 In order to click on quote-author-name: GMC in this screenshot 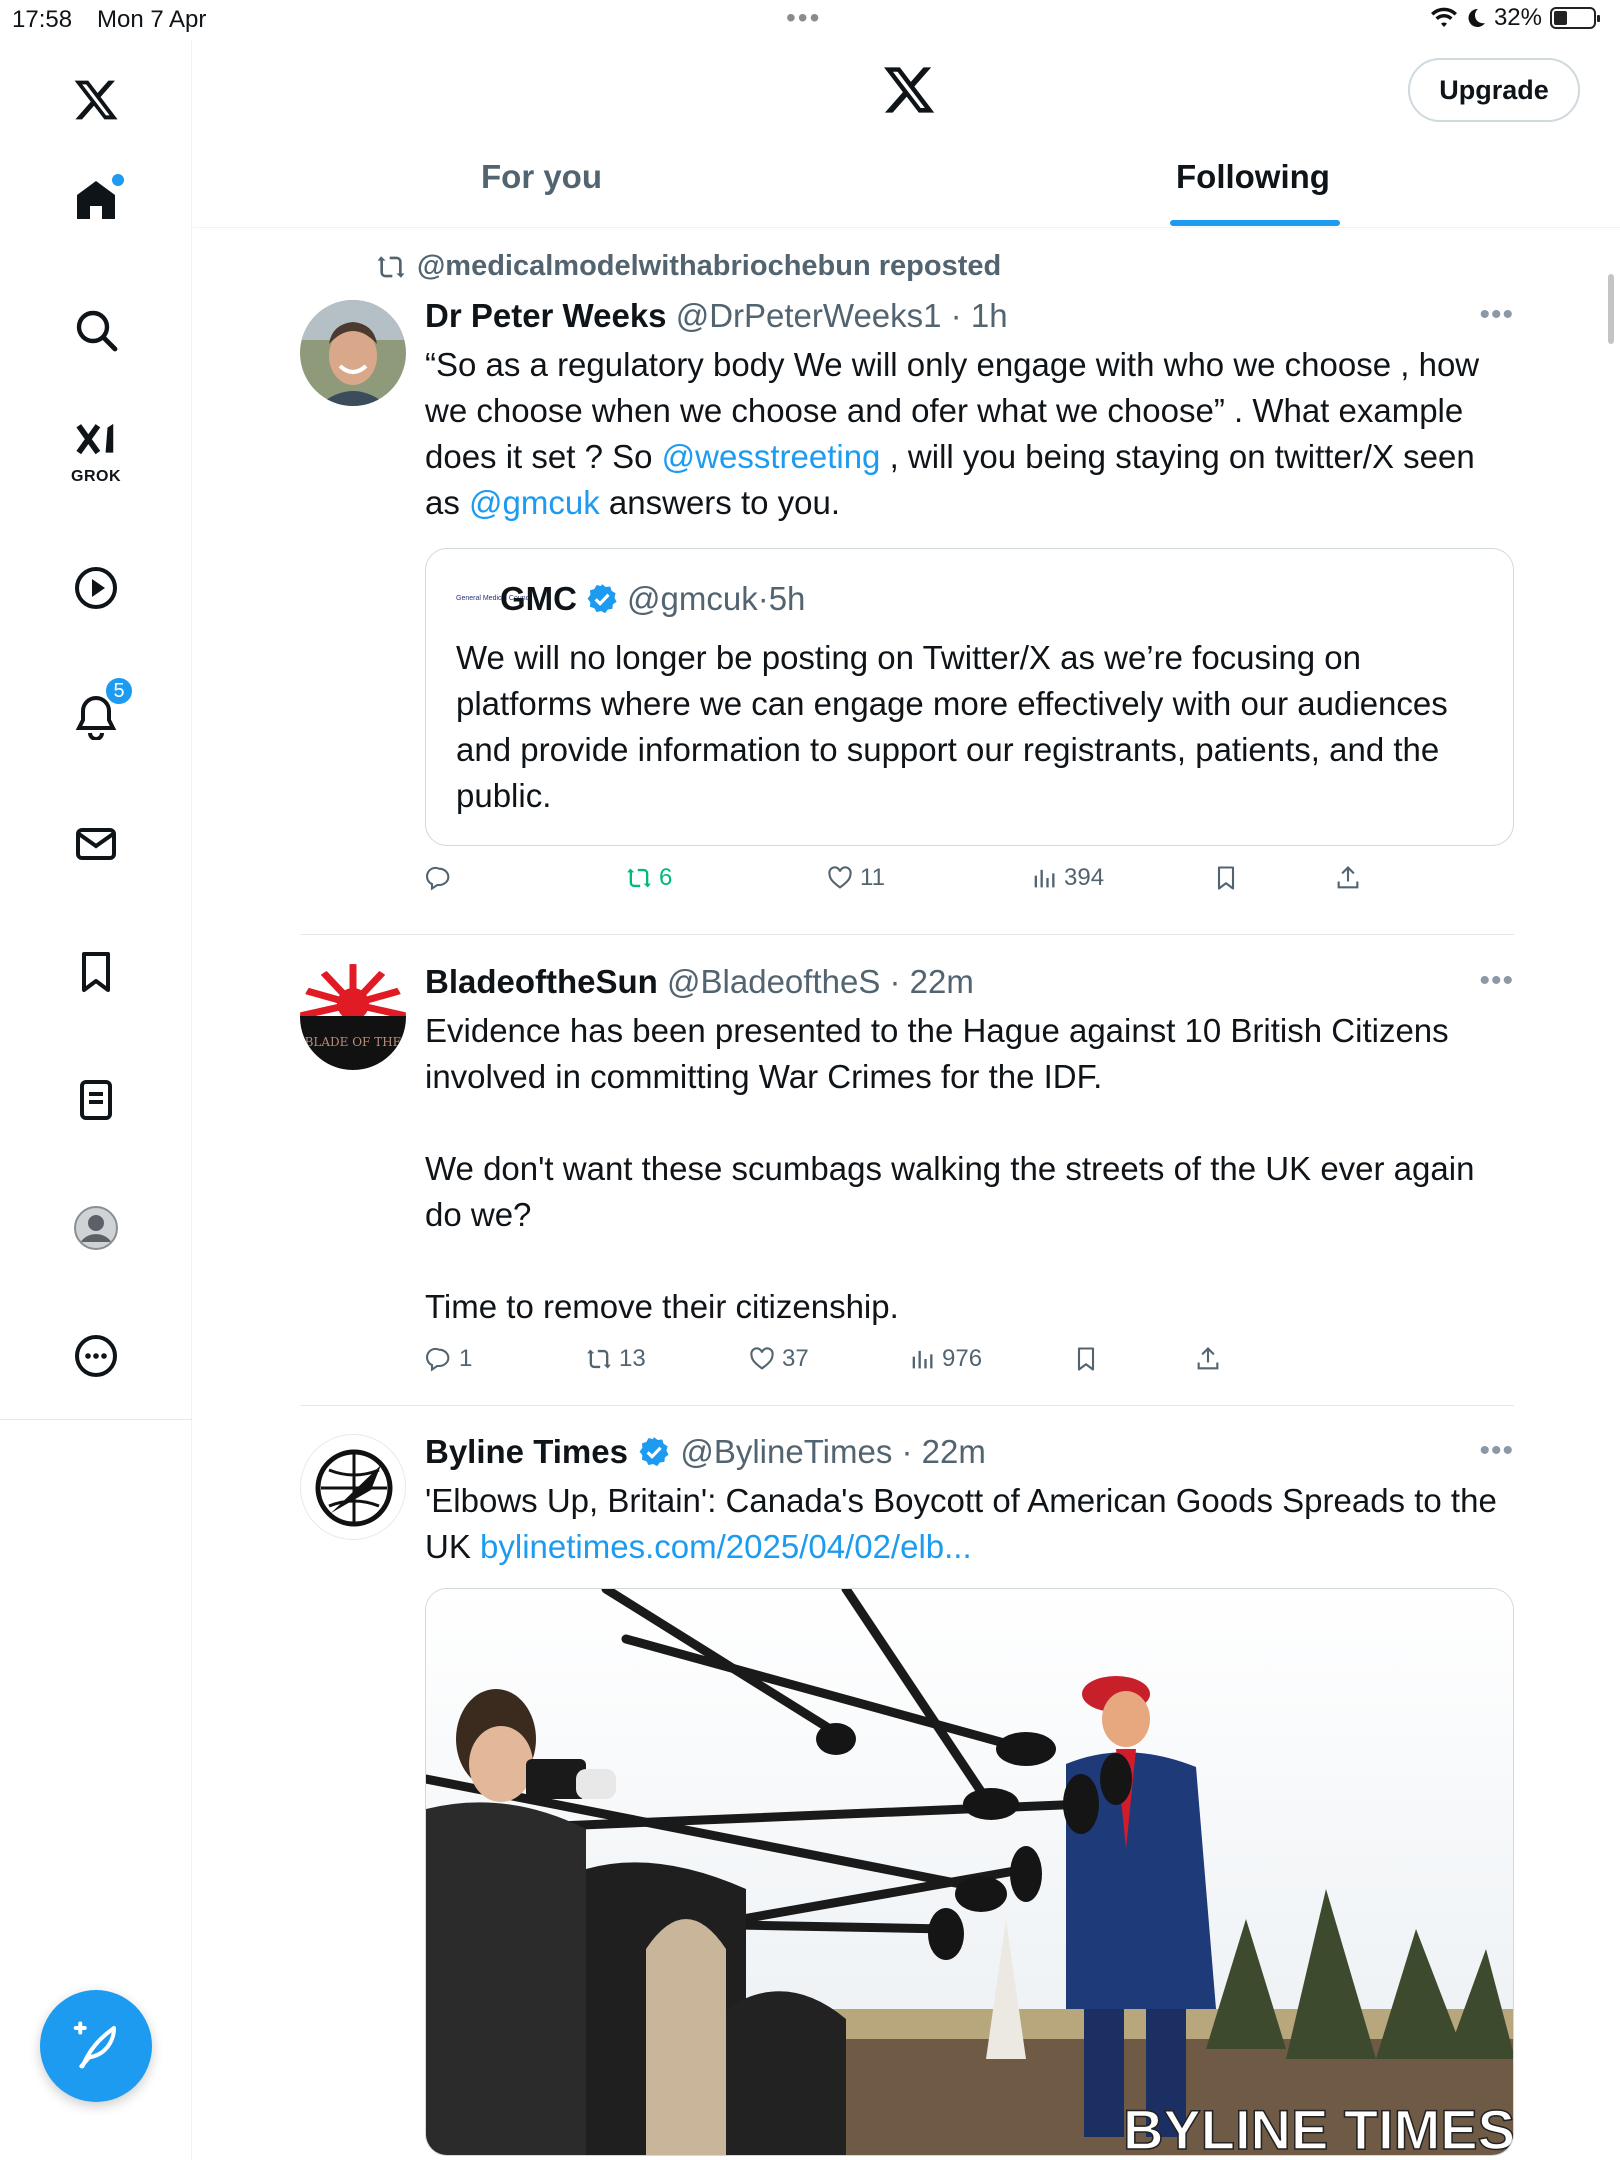, I will do `click(538, 598)`.